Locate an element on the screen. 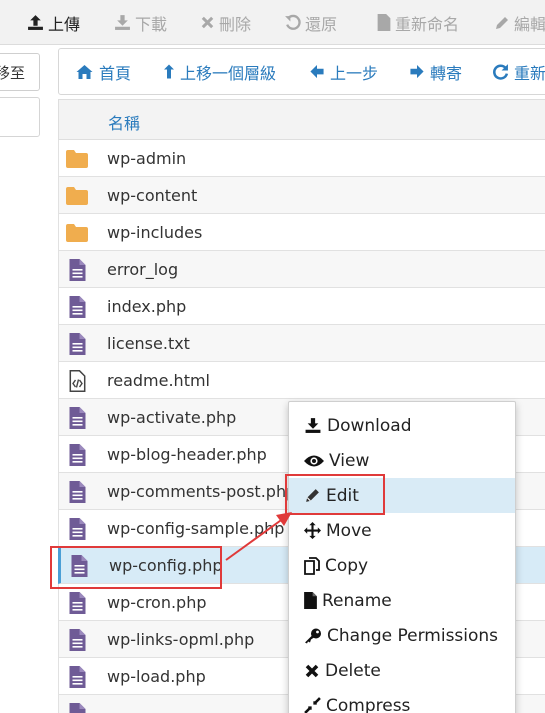 The width and height of the screenshot is (545, 713). table-row: error_log is located at coordinates (301, 269).